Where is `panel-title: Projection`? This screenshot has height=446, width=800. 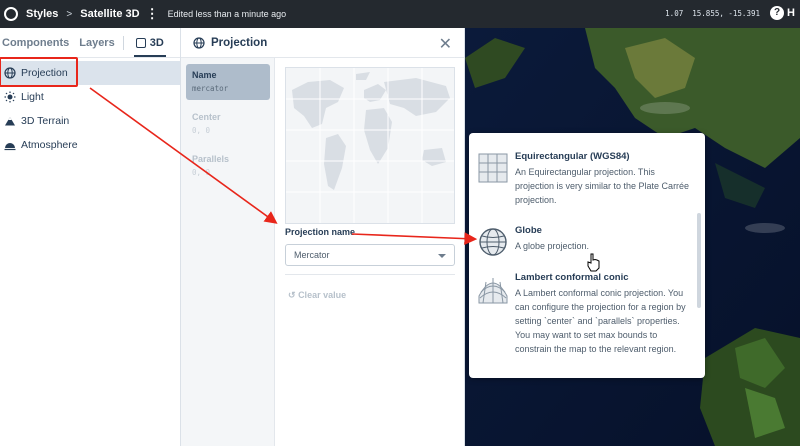 panel-title: Projection is located at coordinates (239, 42).